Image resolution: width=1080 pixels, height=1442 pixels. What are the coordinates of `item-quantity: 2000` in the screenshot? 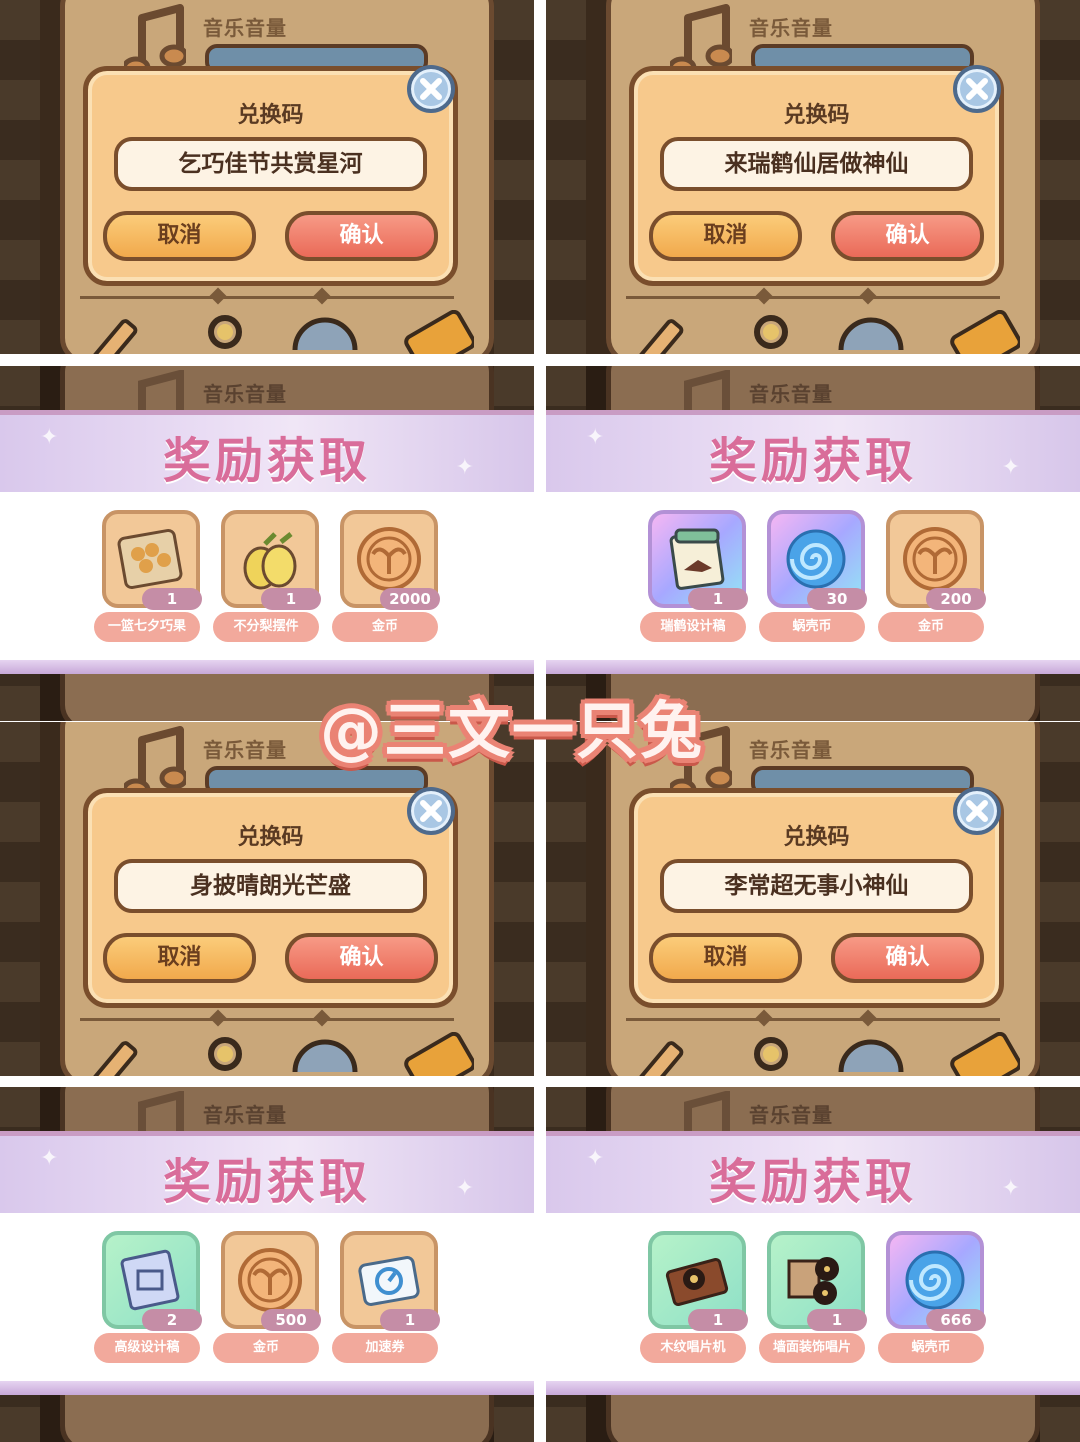 It's located at (410, 599).